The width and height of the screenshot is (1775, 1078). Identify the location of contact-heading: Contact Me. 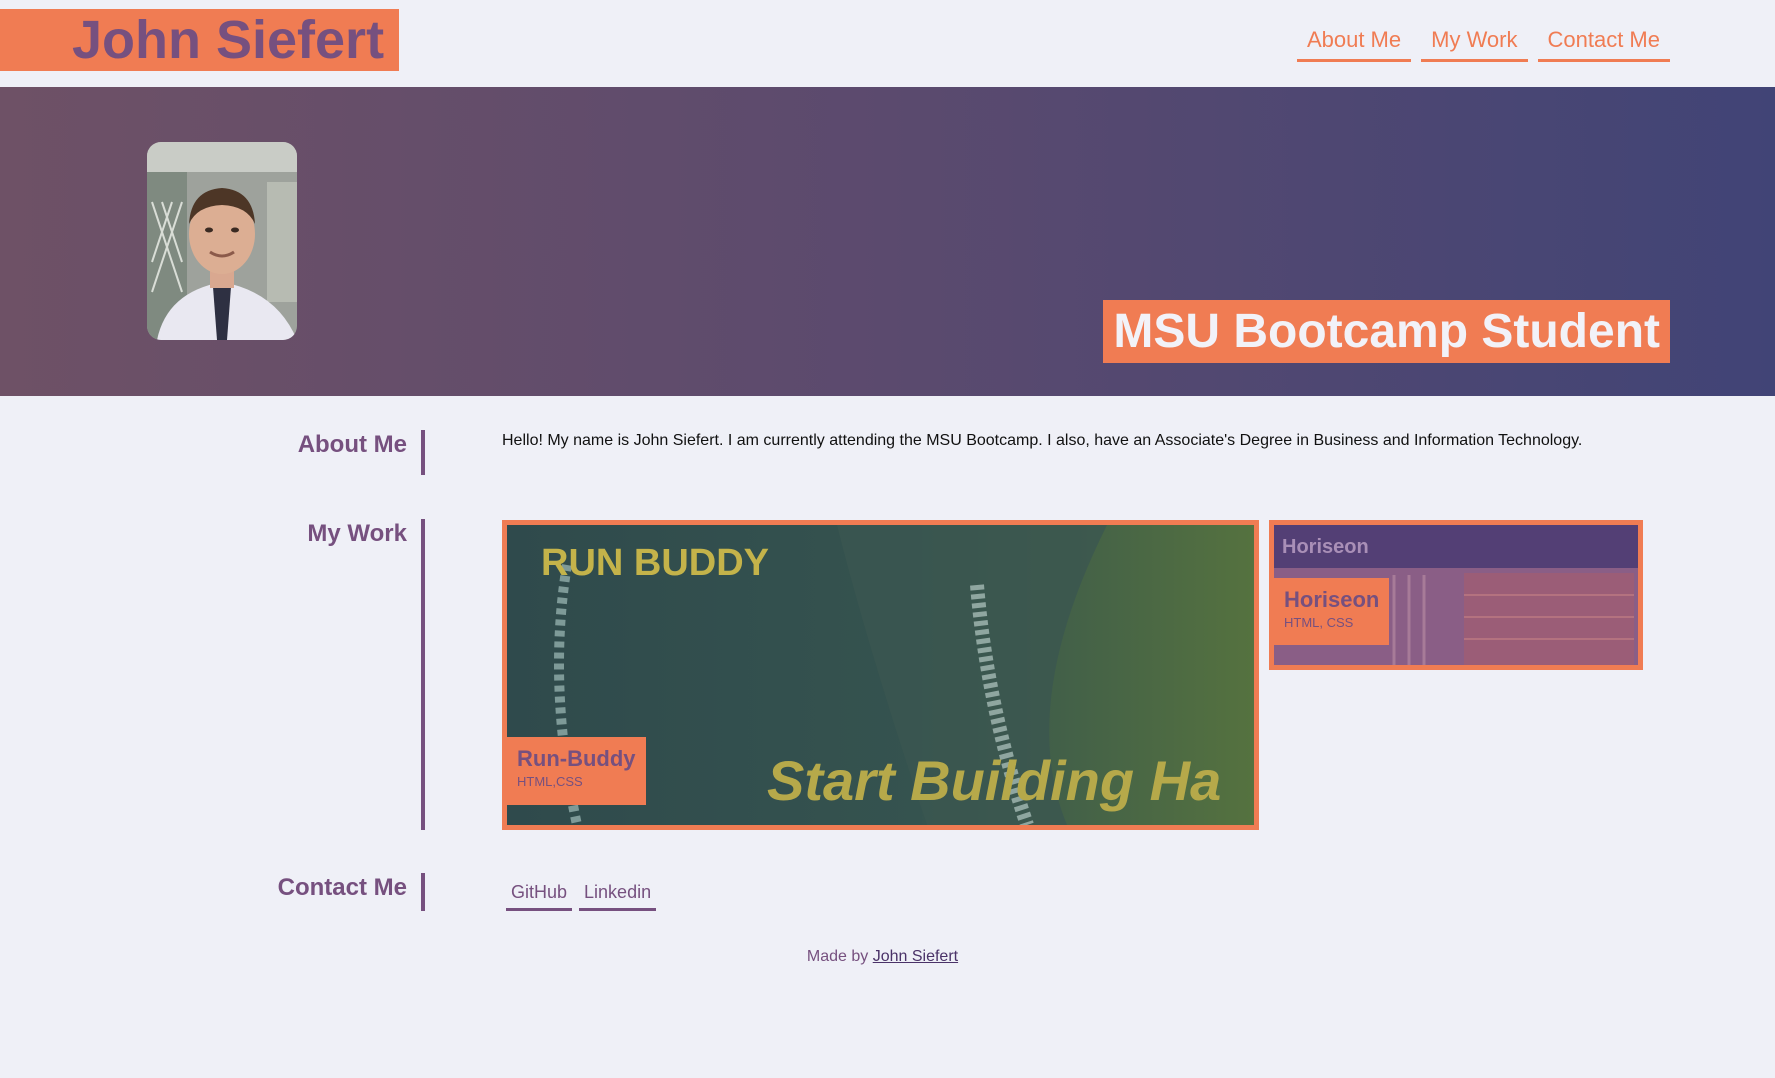
(342, 887).